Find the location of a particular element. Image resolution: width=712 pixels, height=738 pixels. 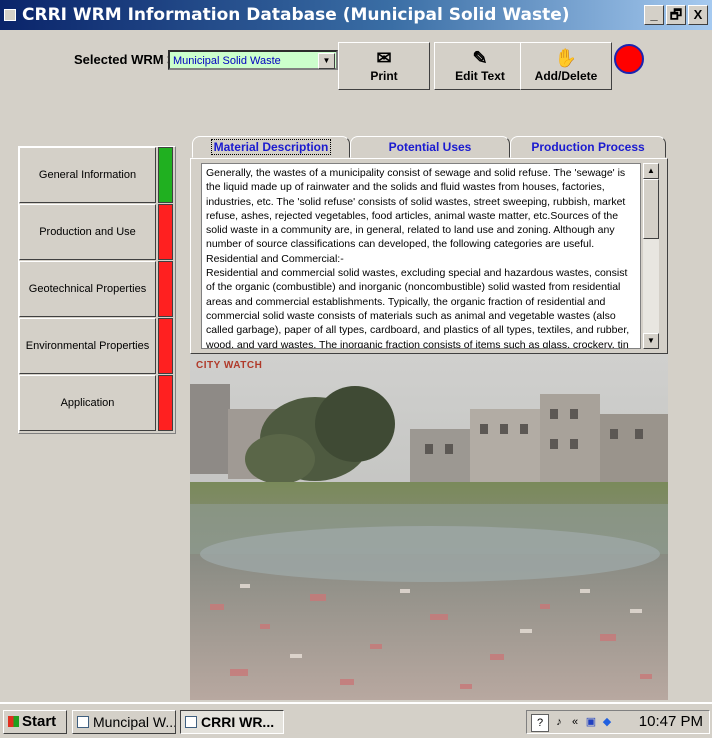

print-label: Print is located at coordinates (384, 76).